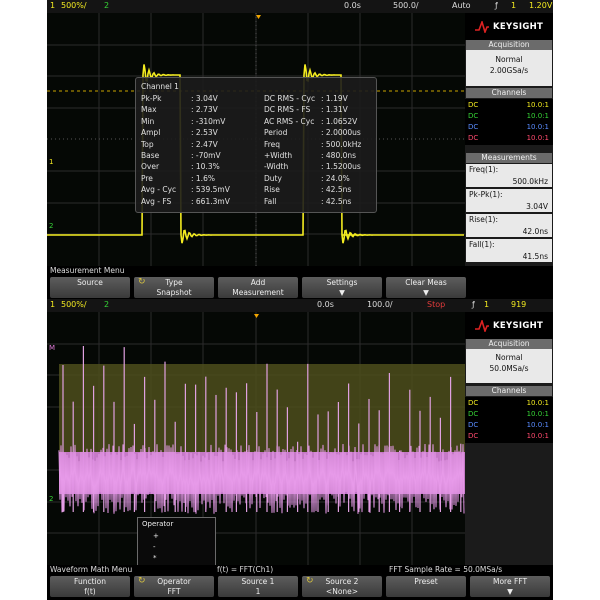  What do you see at coordinates (160, 86) in the screenshot?
I see `overlay-title: Channel 1` at bounding box center [160, 86].